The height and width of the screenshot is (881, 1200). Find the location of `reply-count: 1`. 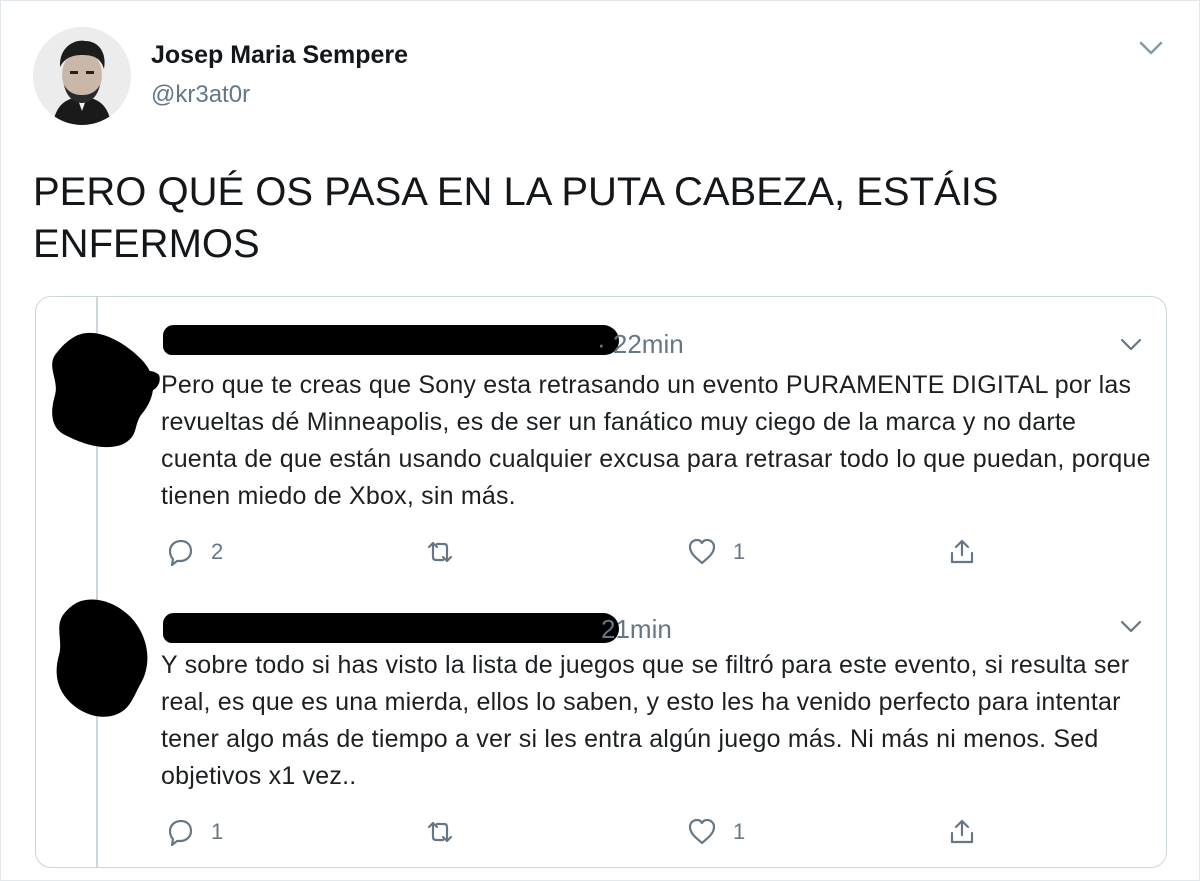

reply-count: 1 is located at coordinates (217, 831).